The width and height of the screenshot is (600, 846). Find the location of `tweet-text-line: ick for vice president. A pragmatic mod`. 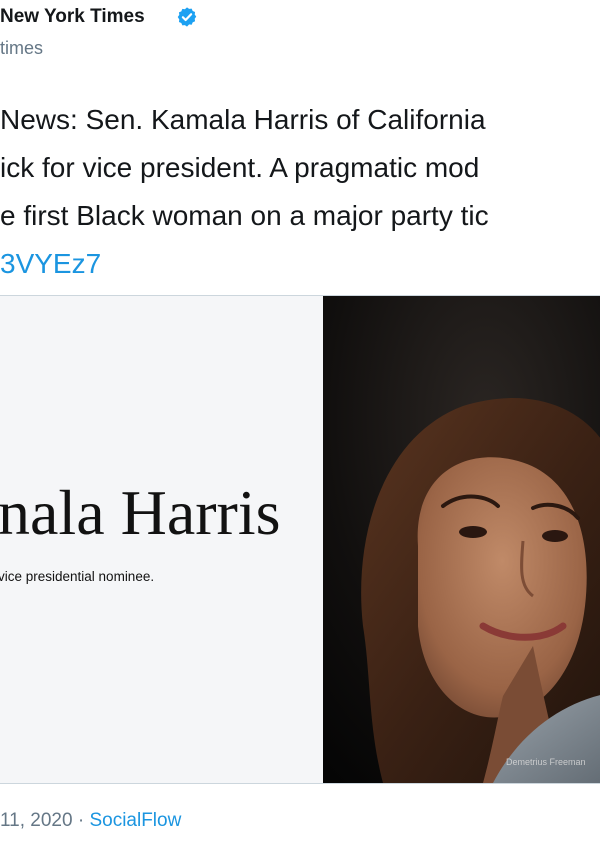

tweet-text-line: ick for vice president. A pragmatic mod is located at coordinates (240, 167).